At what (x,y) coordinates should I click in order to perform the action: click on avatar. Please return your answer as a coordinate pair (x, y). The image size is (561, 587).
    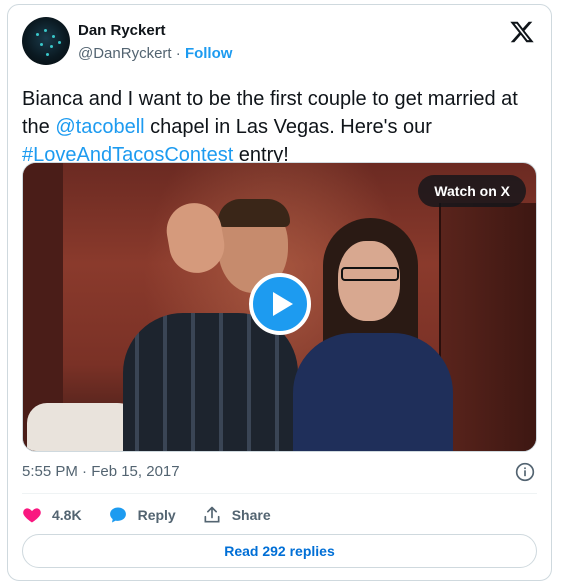
    Looking at the image, I should click on (46, 41).